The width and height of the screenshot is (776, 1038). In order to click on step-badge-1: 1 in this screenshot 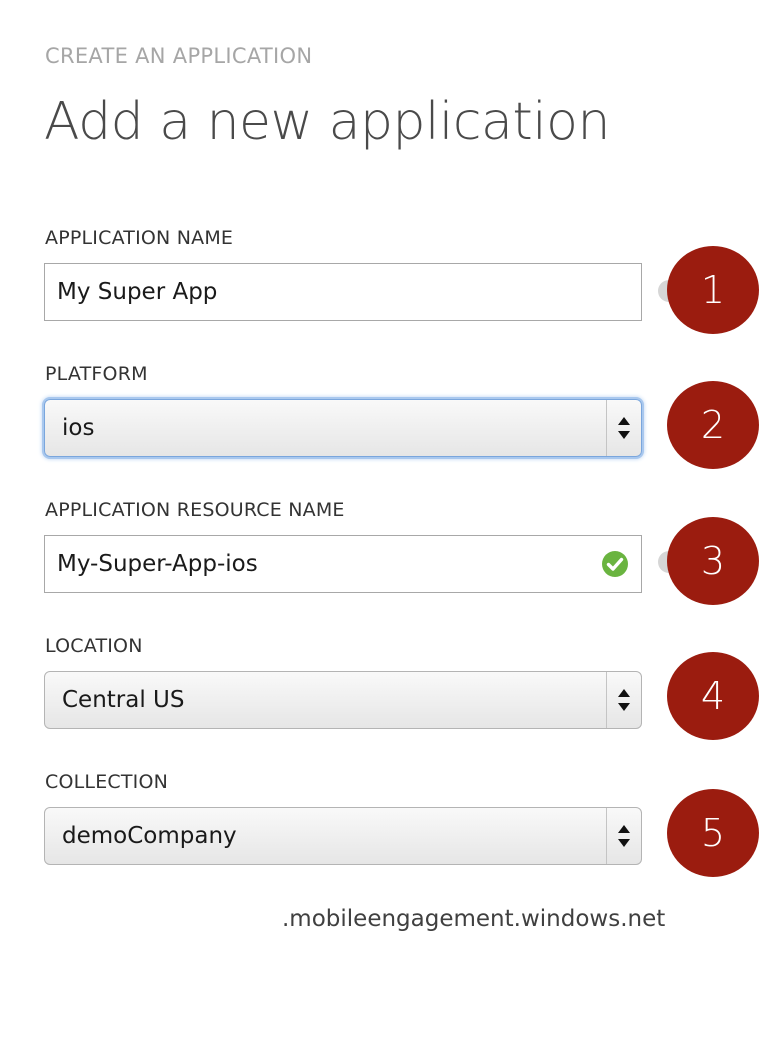, I will do `click(713, 290)`.